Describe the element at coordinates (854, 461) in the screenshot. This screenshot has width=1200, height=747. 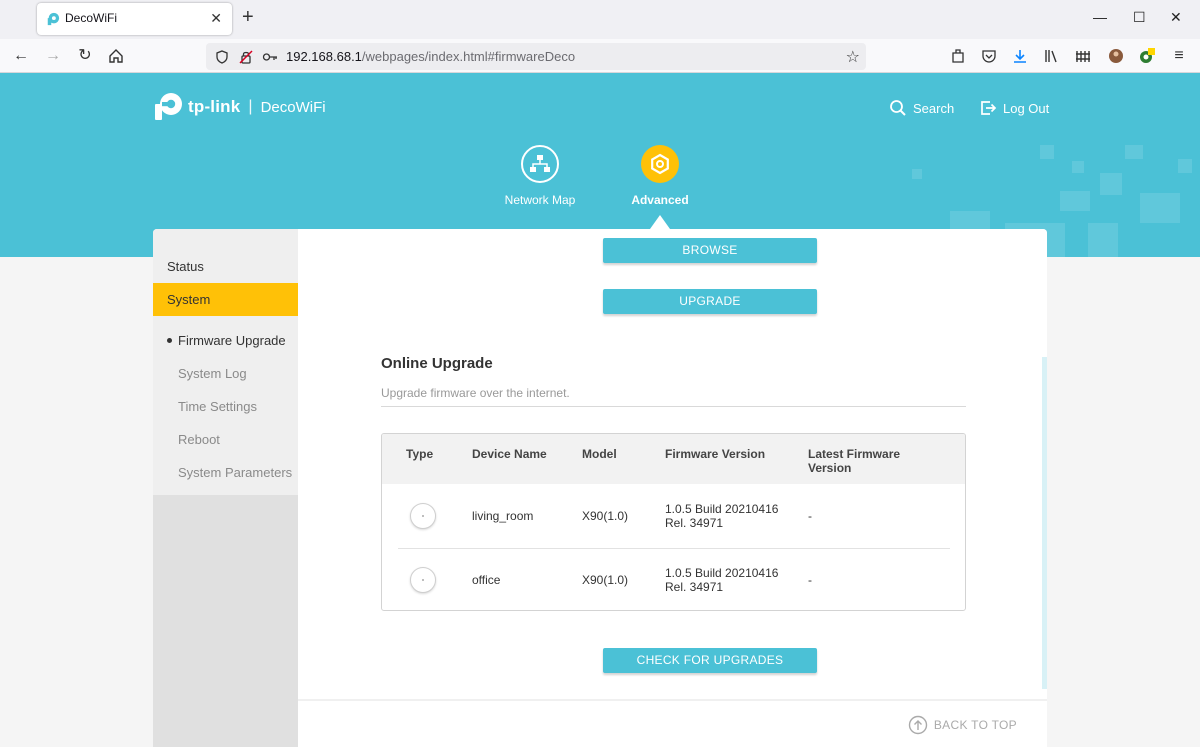
I see `header-latest-firmware-version: Latest Firmware Version` at that location.